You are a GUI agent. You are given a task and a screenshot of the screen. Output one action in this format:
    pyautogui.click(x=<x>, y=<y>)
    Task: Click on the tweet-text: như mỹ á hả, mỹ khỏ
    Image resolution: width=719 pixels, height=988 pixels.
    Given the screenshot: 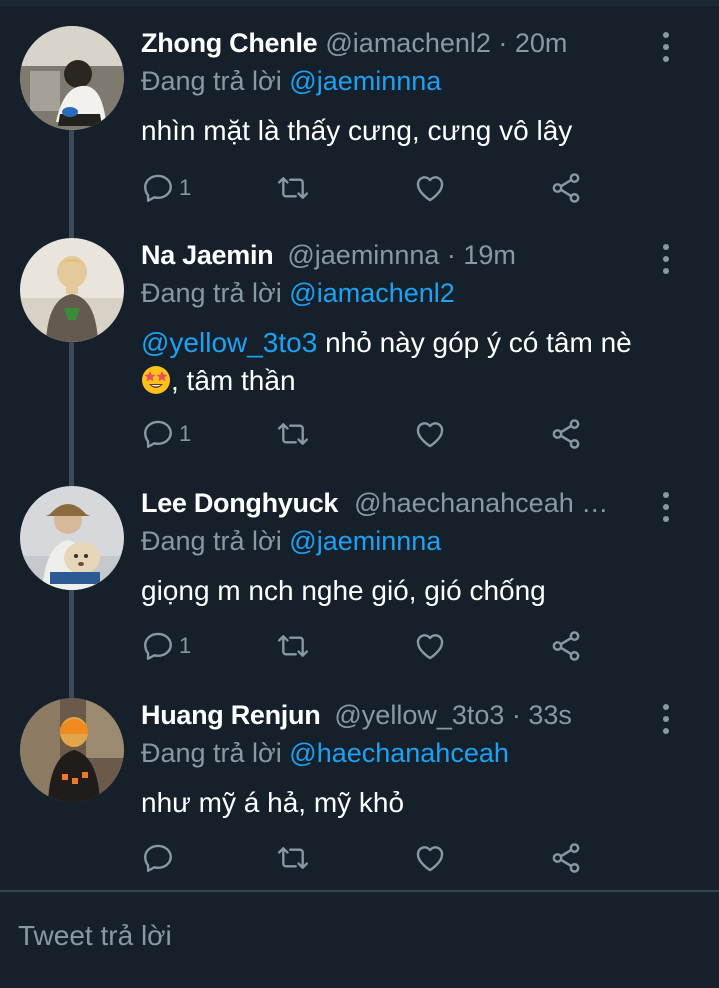 What is the action you would take?
    pyautogui.click(x=273, y=802)
    